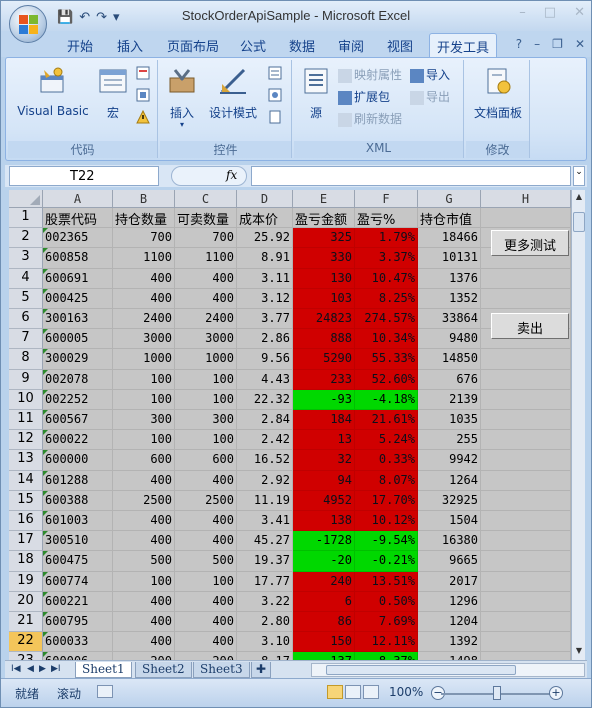  Describe the element at coordinates (386, 561) in the screenshot. I see `table-cell: -0.21%` at that location.